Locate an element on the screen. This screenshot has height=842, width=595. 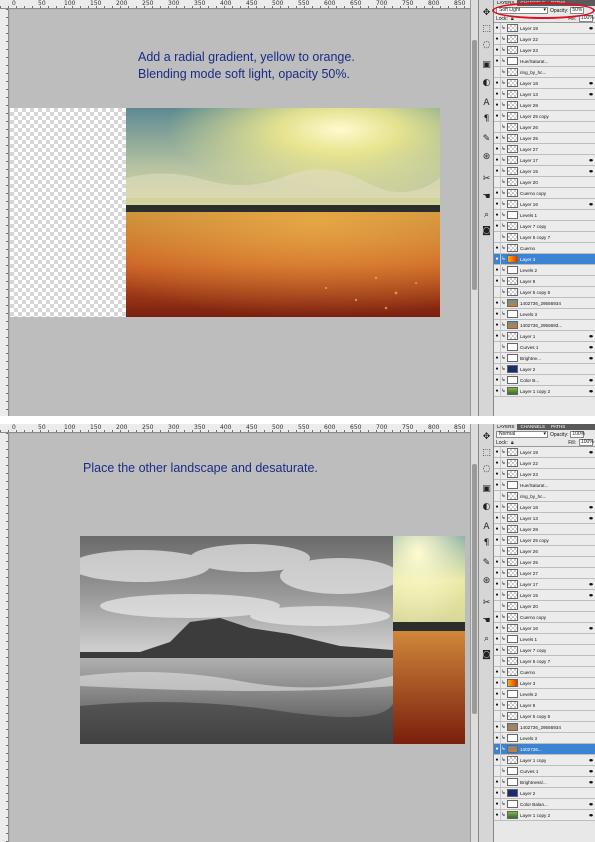
layer-row: ● ↳ Layer 28 is located at coordinates (544, 529).